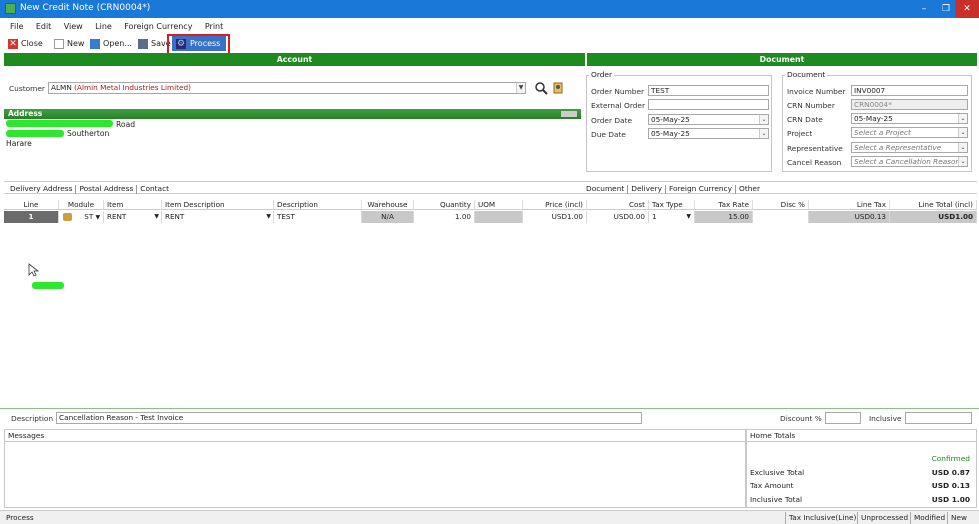  What do you see at coordinates (31, 217) in the screenshot?
I see `cell-line: 1` at bounding box center [31, 217].